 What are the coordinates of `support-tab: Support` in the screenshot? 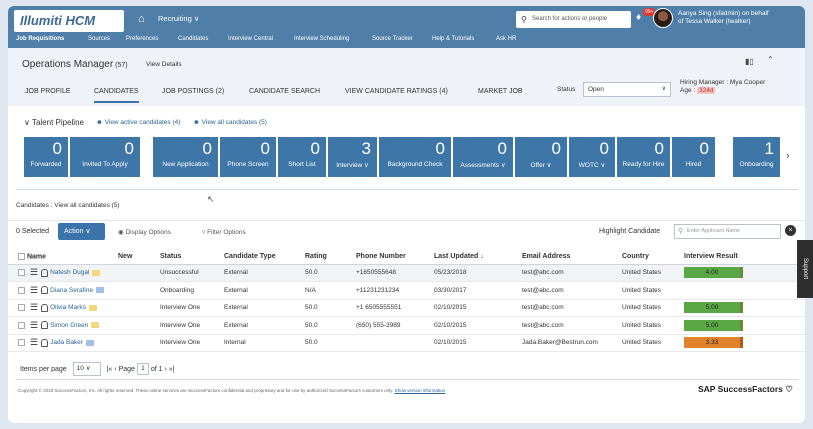 It's located at (805, 269).